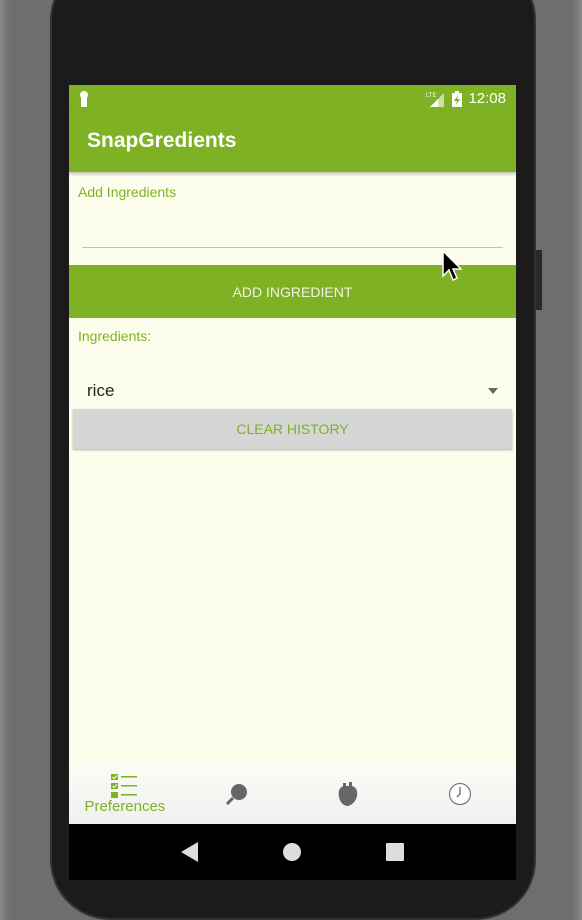 This screenshot has height=920, width=582. Describe the element at coordinates (452, 266) in the screenshot. I see `mouse-cursor-icon` at that location.